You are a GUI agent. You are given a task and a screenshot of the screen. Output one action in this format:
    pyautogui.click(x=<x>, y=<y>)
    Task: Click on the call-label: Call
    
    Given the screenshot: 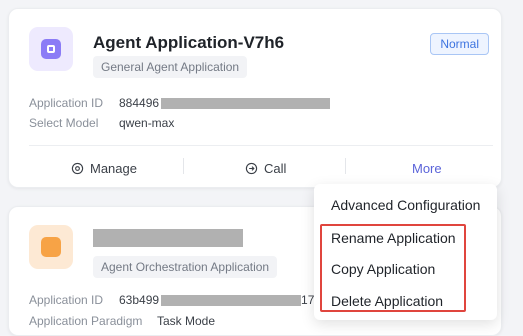 What is the action you would take?
    pyautogui.click(x=275, y=168)
    